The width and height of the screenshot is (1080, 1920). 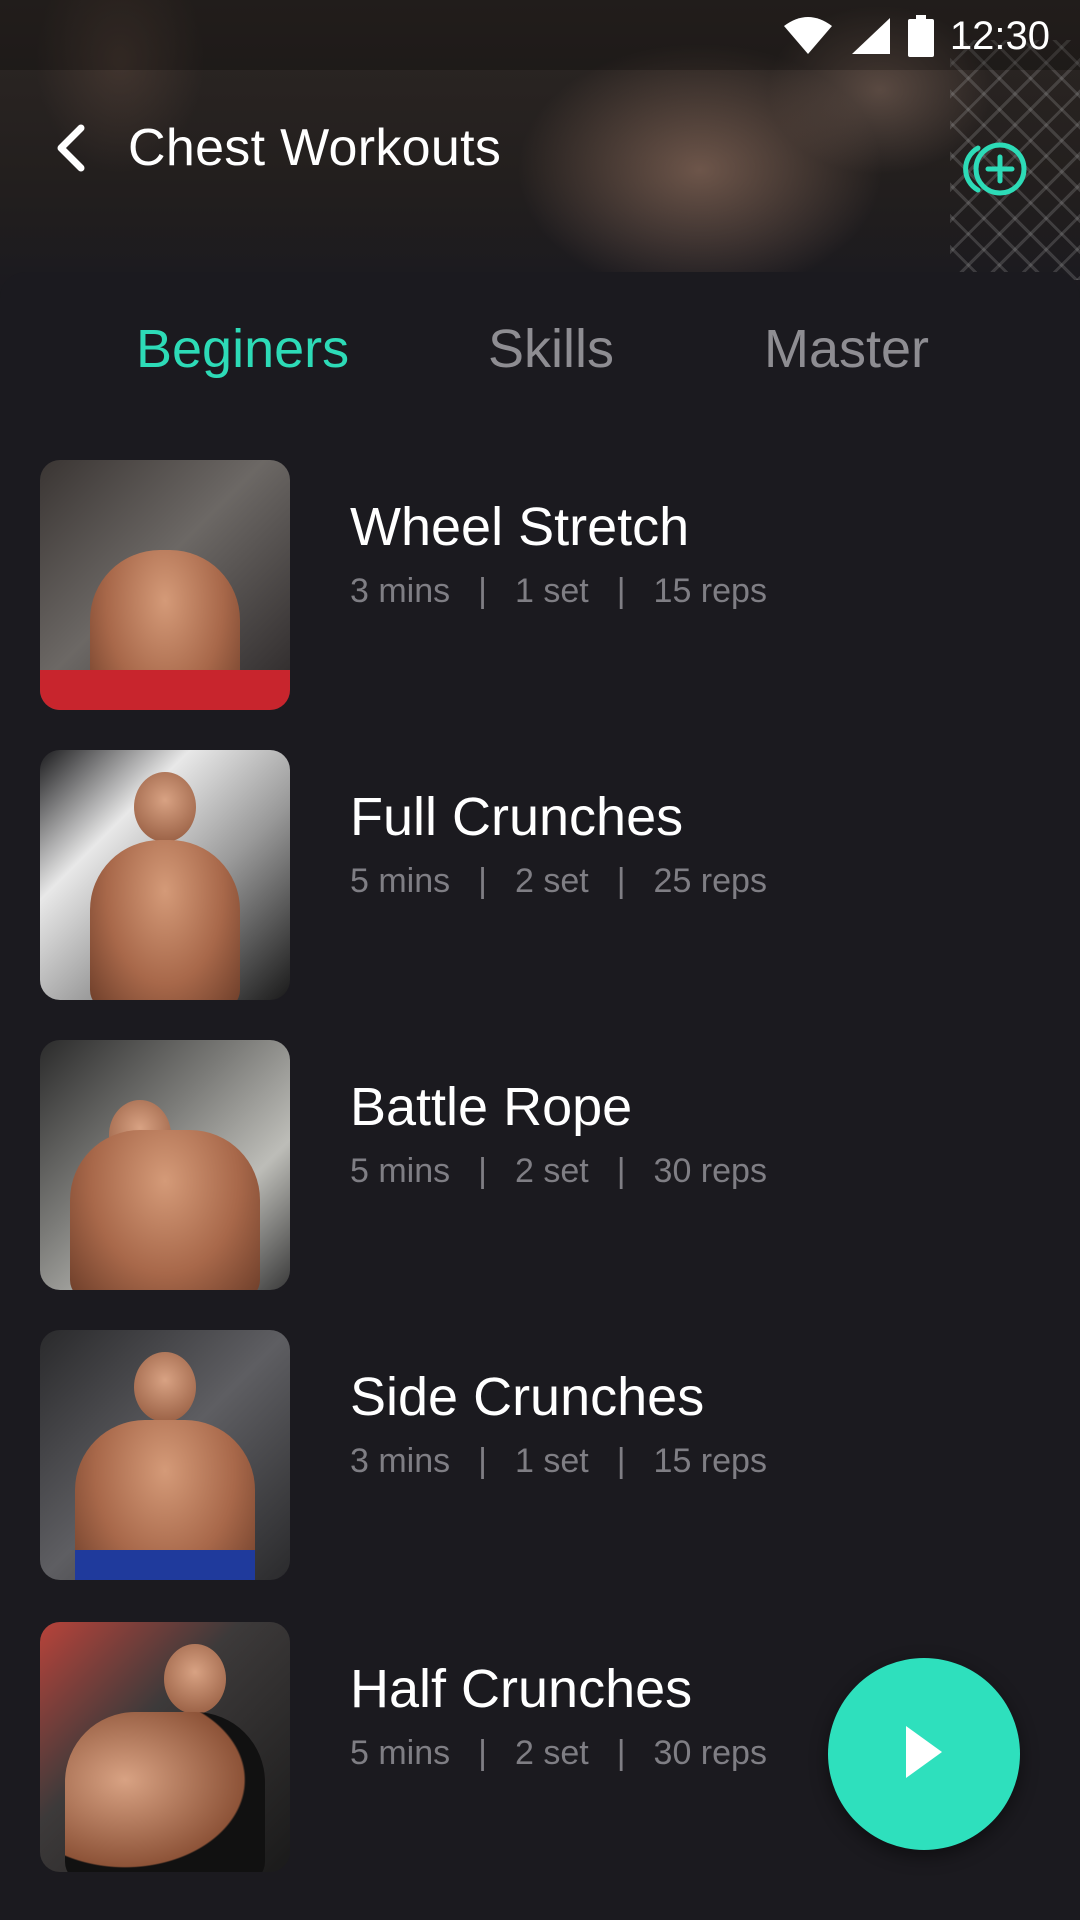 I want to click on play-icon, so click(x=924, y=1754).